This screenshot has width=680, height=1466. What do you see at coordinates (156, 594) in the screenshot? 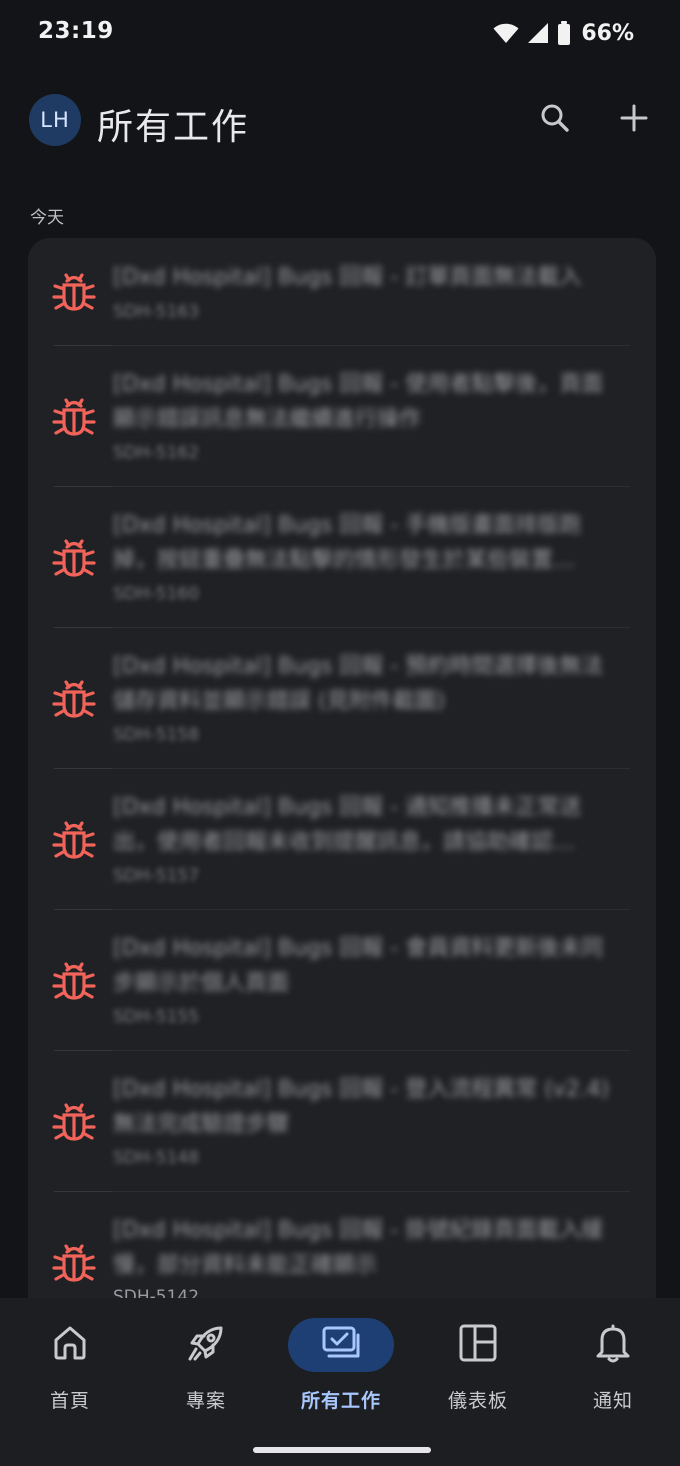
I see `item-key: SDH-5160` at bounding box center [156, 594].